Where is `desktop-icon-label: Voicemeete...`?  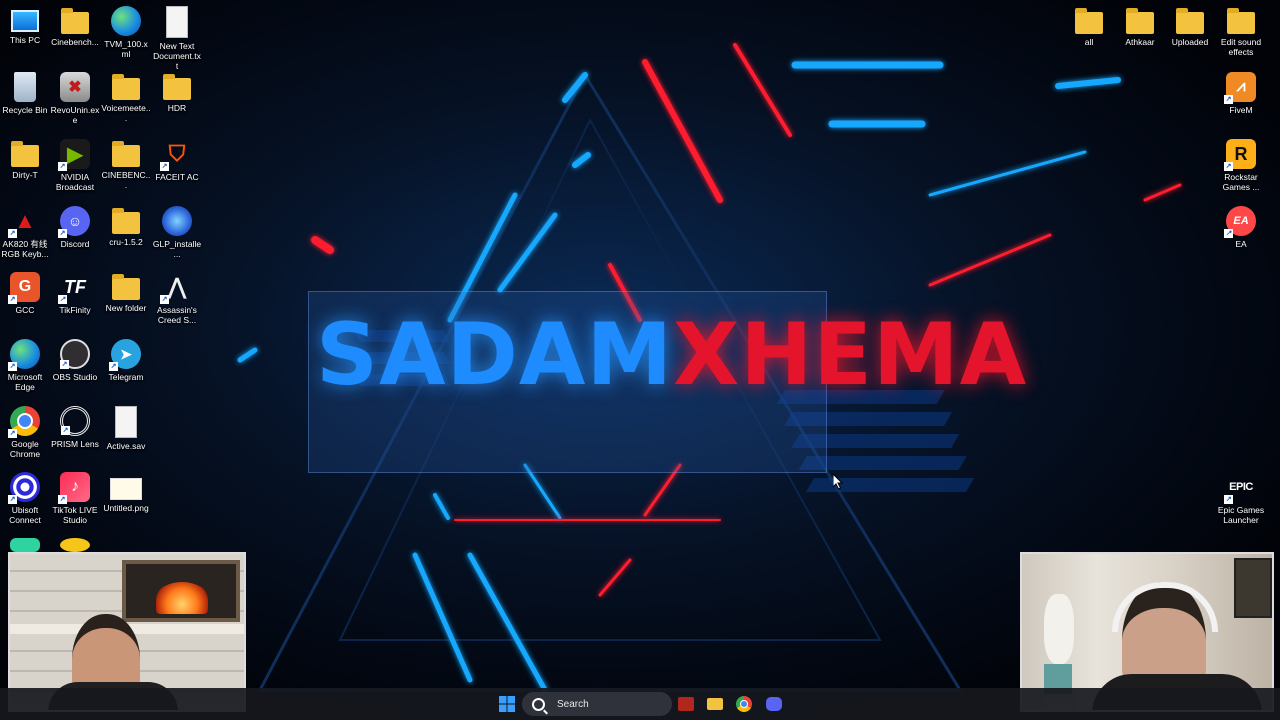 desktop-icon-label: Voicemeete... is located at coordinates (126, 113).